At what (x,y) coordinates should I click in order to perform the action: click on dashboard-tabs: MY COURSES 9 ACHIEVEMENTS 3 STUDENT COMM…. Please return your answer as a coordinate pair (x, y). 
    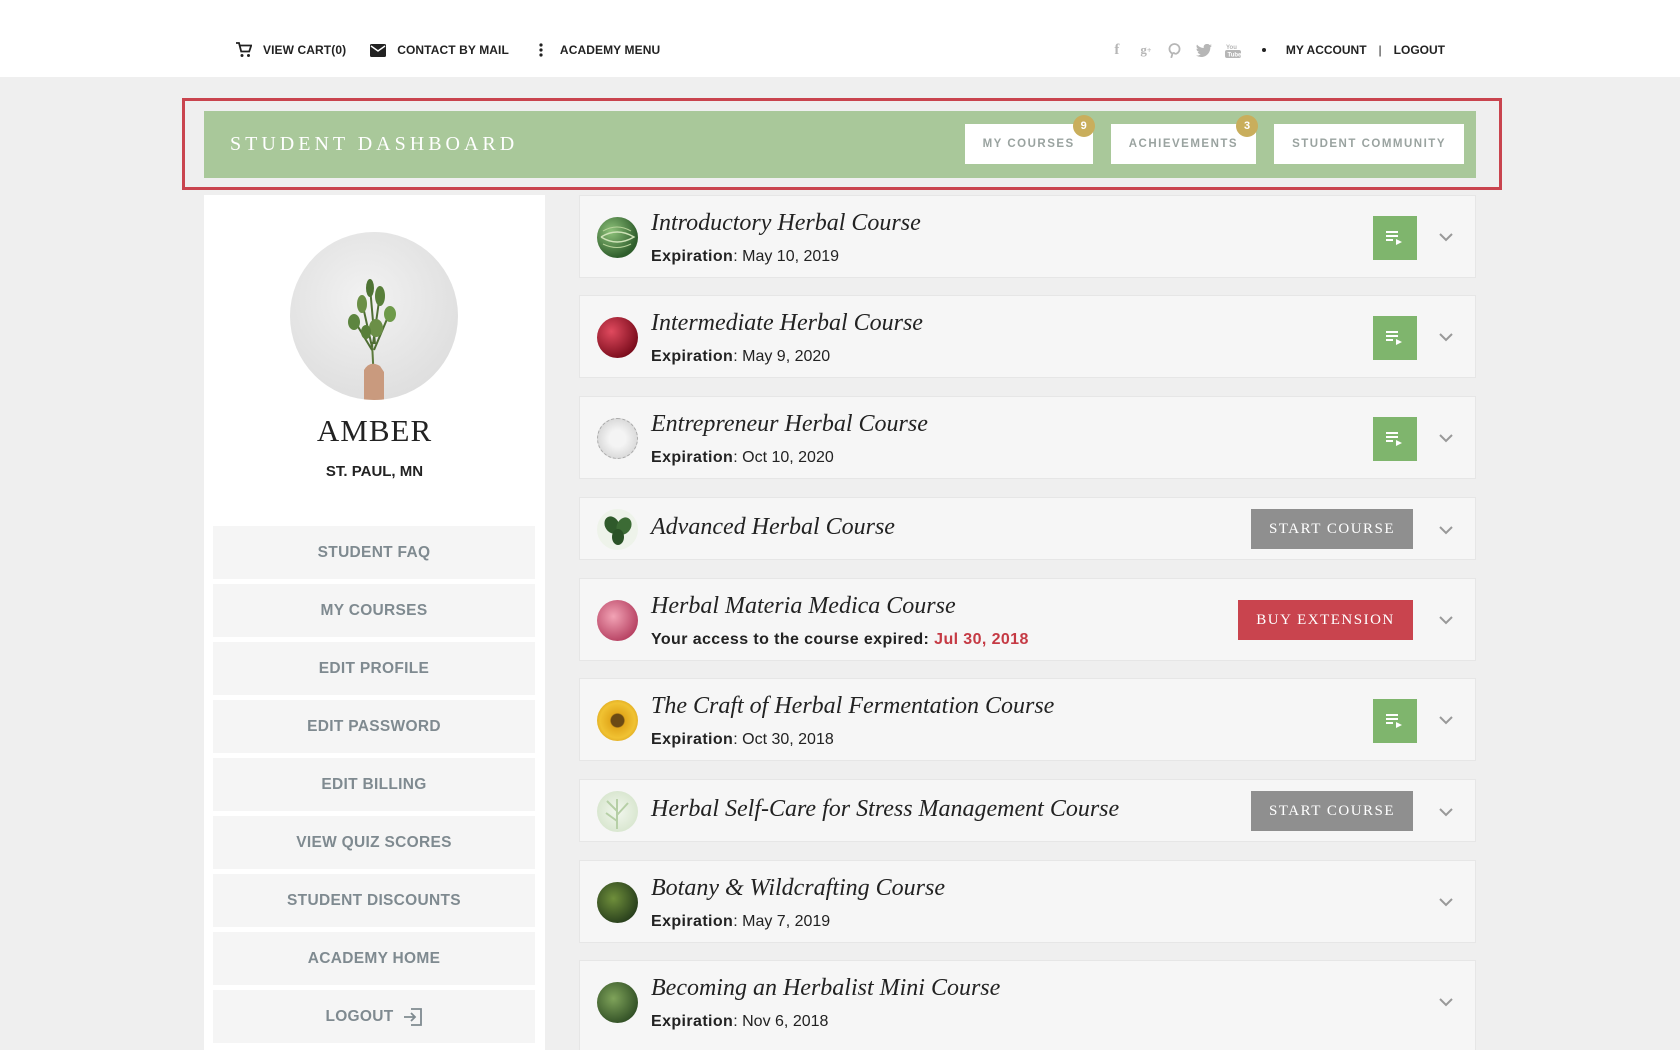
    Looking at the image, I should click on (1205, 139).